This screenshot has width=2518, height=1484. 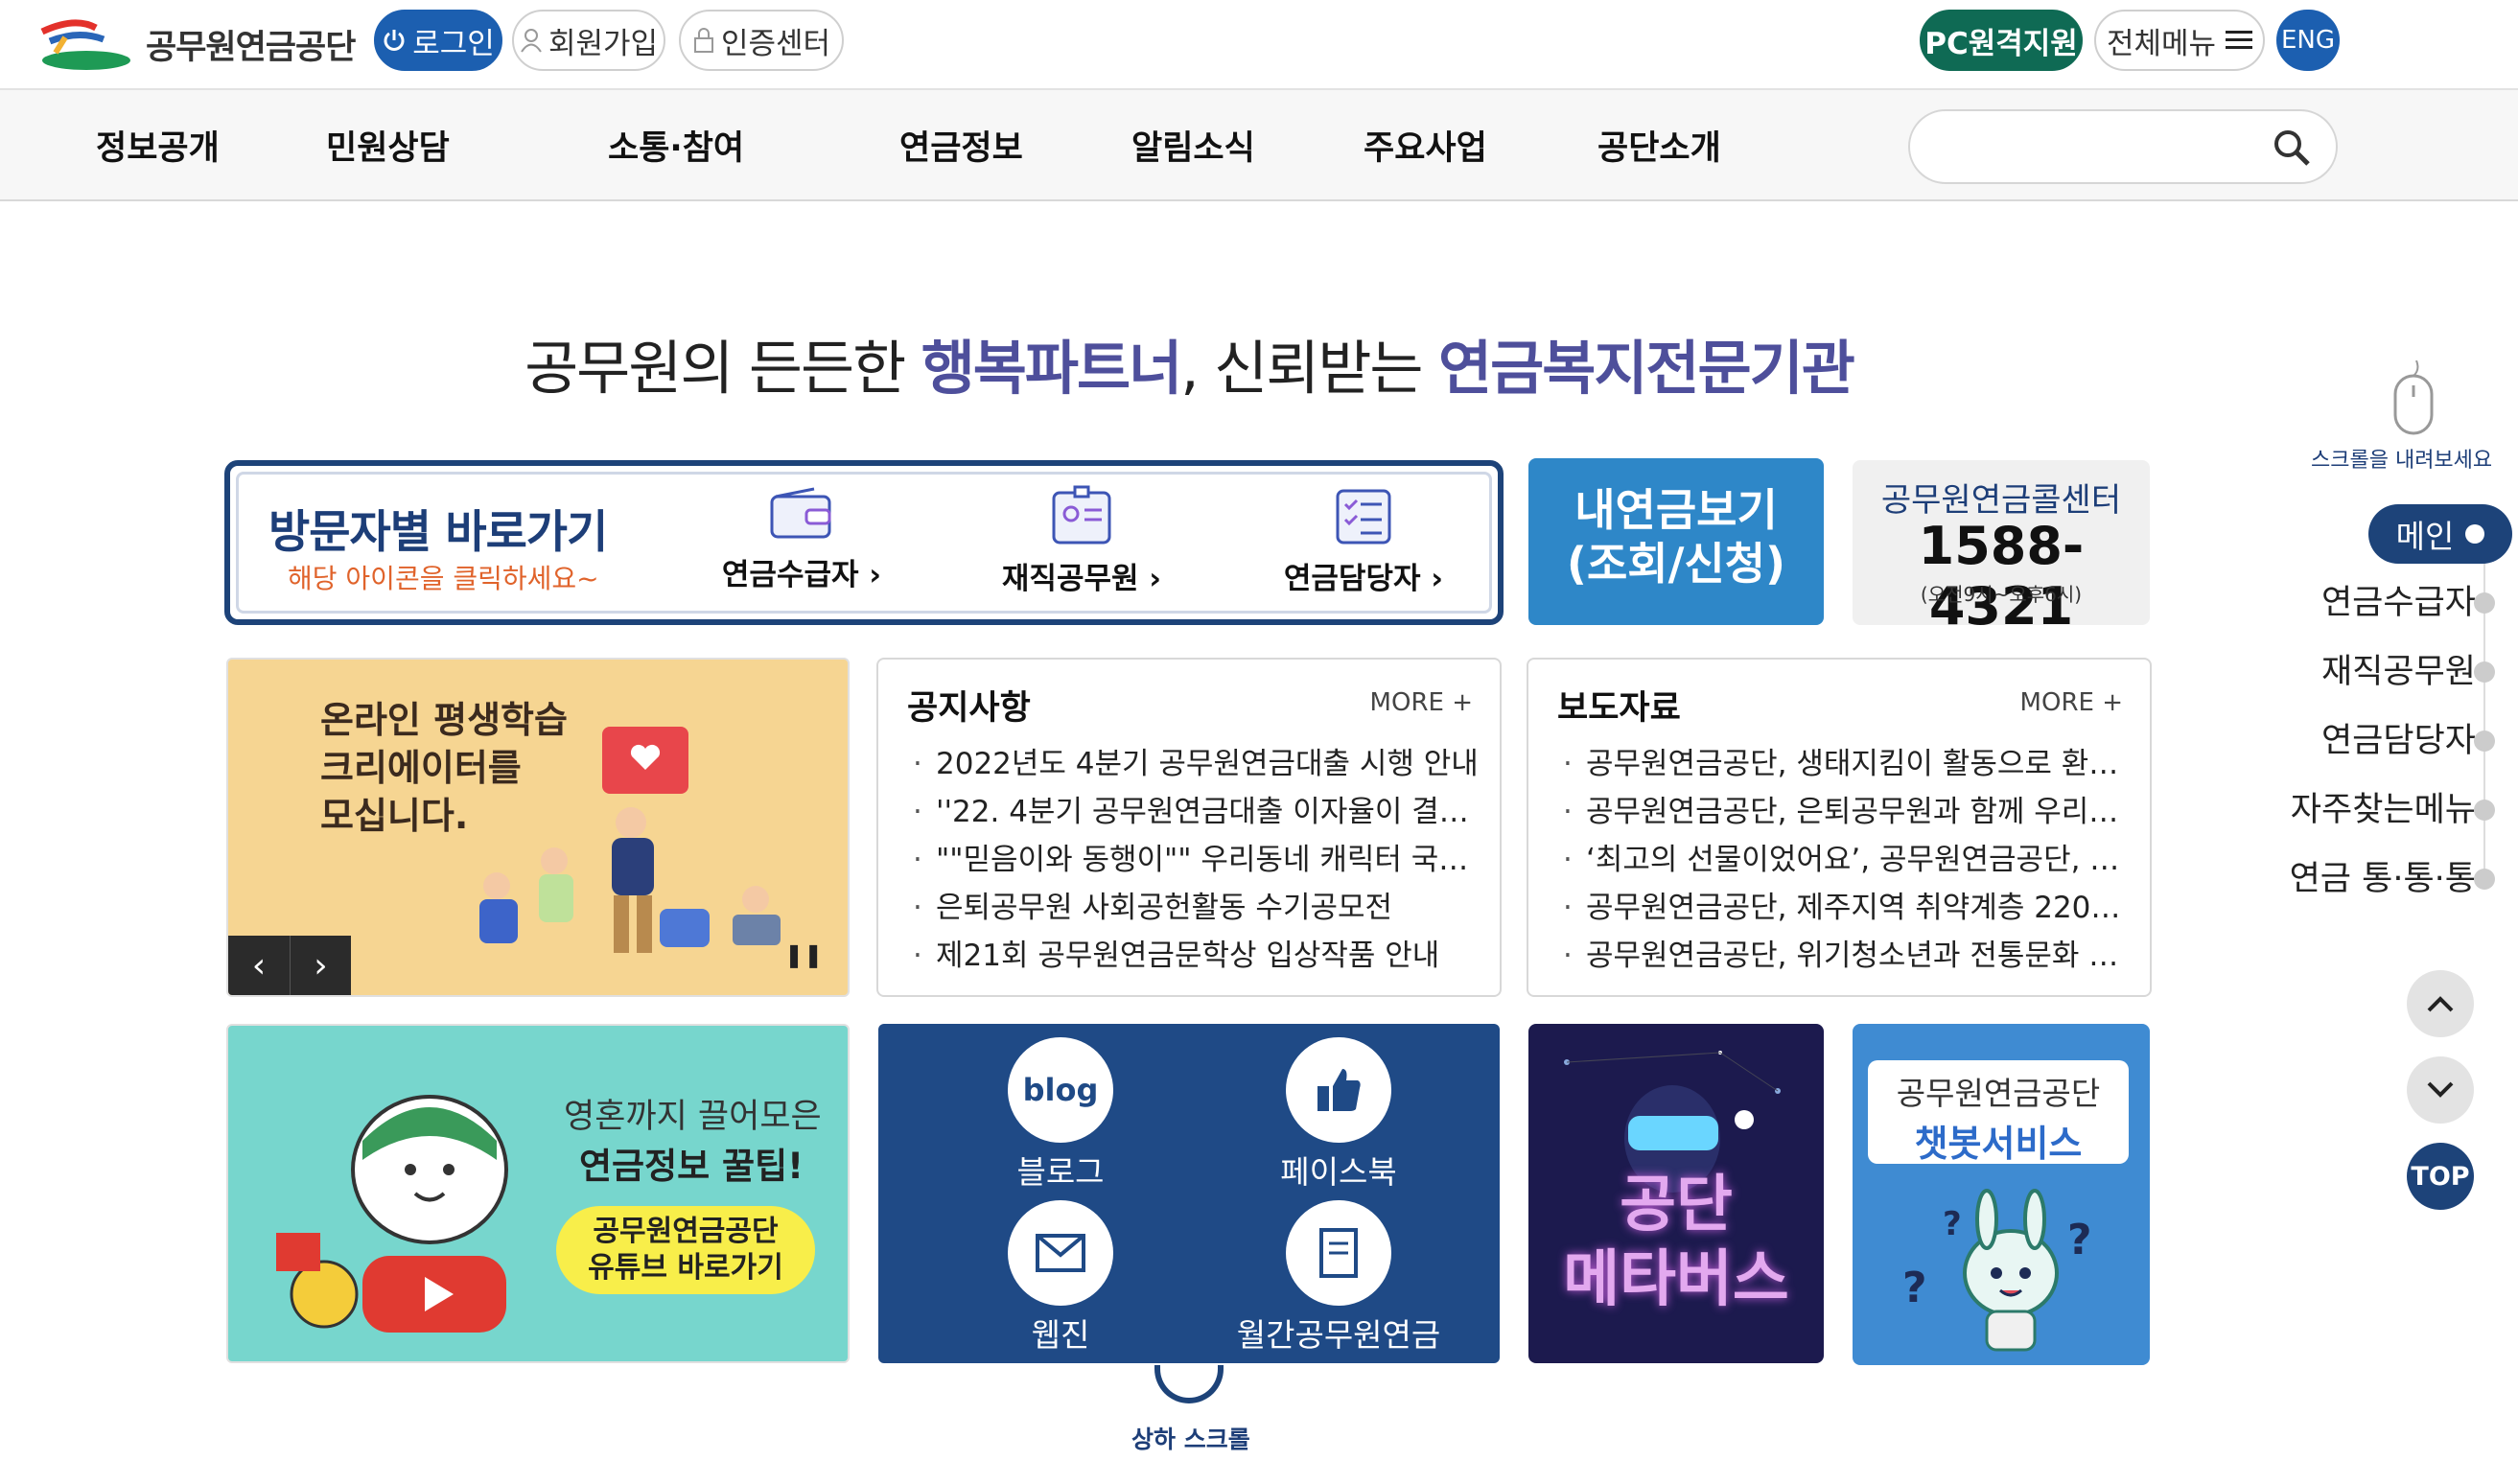 What do you see at coordinates (2398, 668) in the screenshot?
I see `side-nav-employee: 재직공무원` at bounding box center [2398, 668].